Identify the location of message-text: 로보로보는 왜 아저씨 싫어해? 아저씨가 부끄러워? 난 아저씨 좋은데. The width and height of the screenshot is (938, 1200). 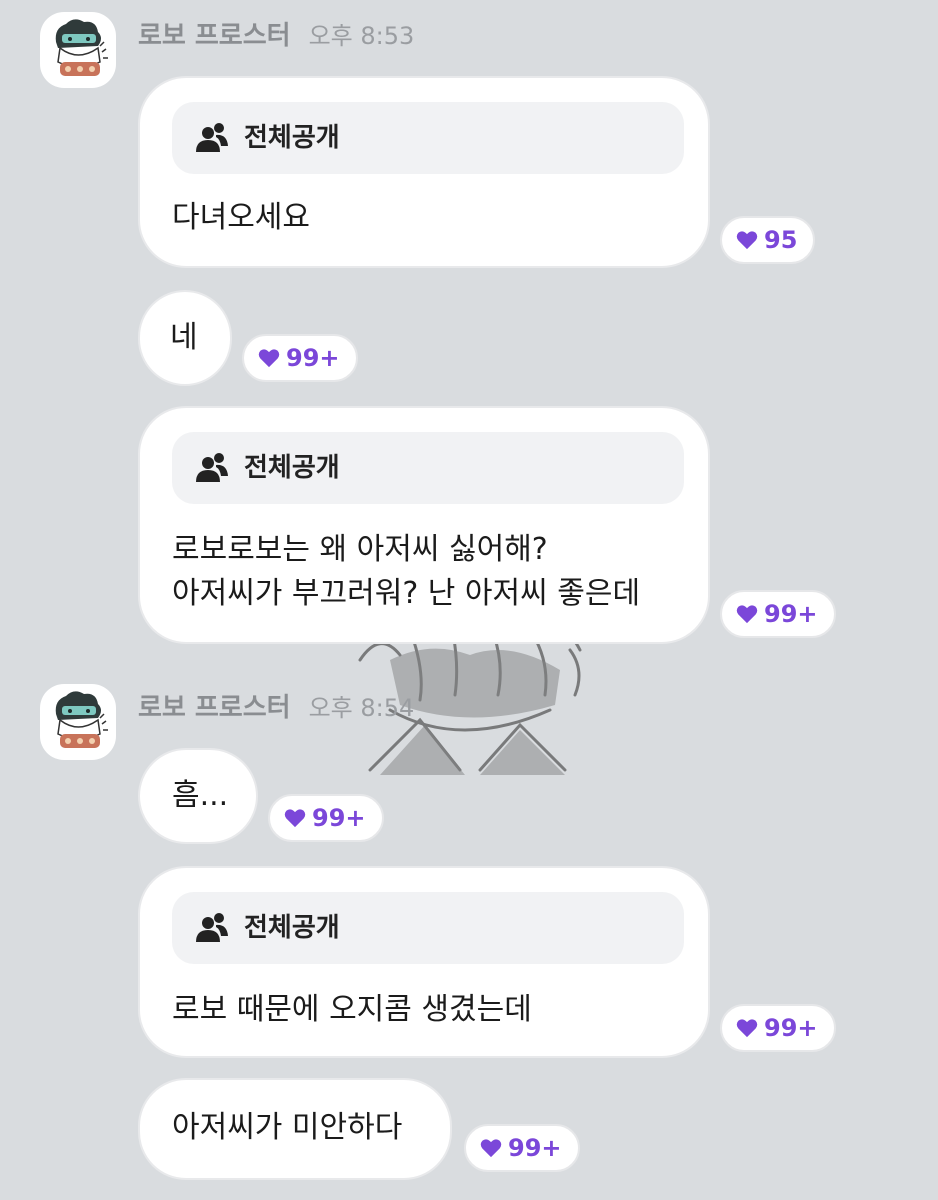
(406, 571).